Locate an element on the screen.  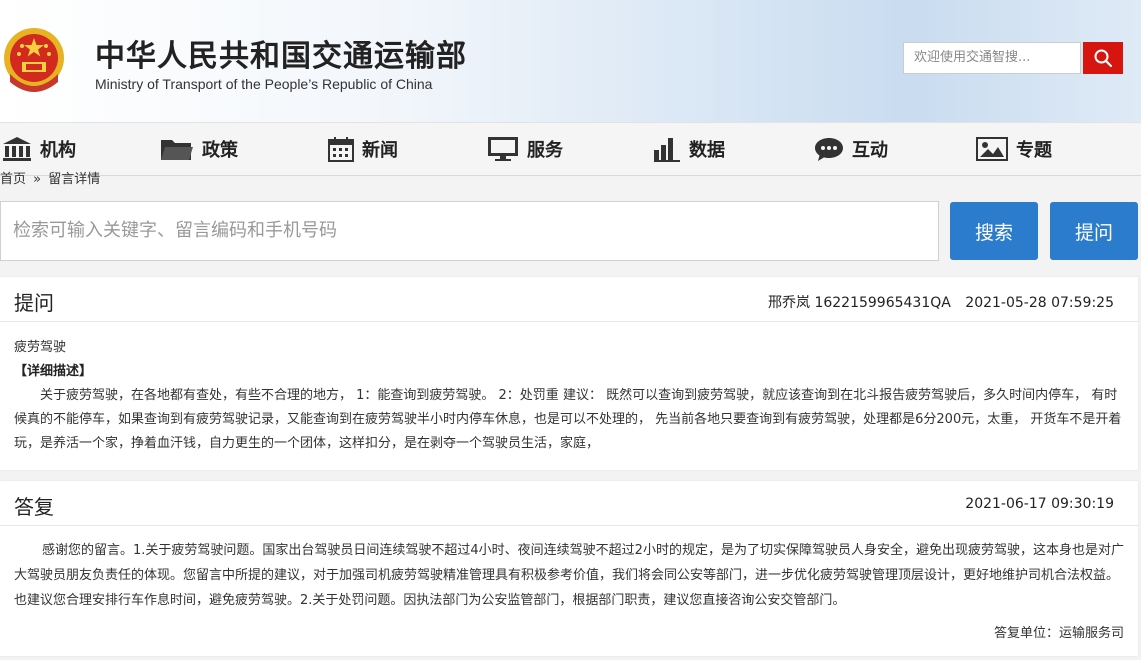
search-icon is located at coordinates (1103, 58).